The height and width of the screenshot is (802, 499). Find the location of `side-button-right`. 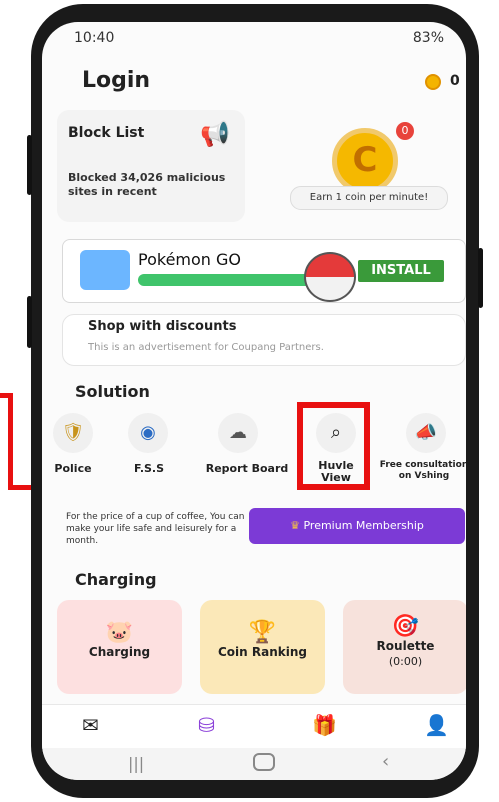

side-button-right is located at coordinates (480, 278).